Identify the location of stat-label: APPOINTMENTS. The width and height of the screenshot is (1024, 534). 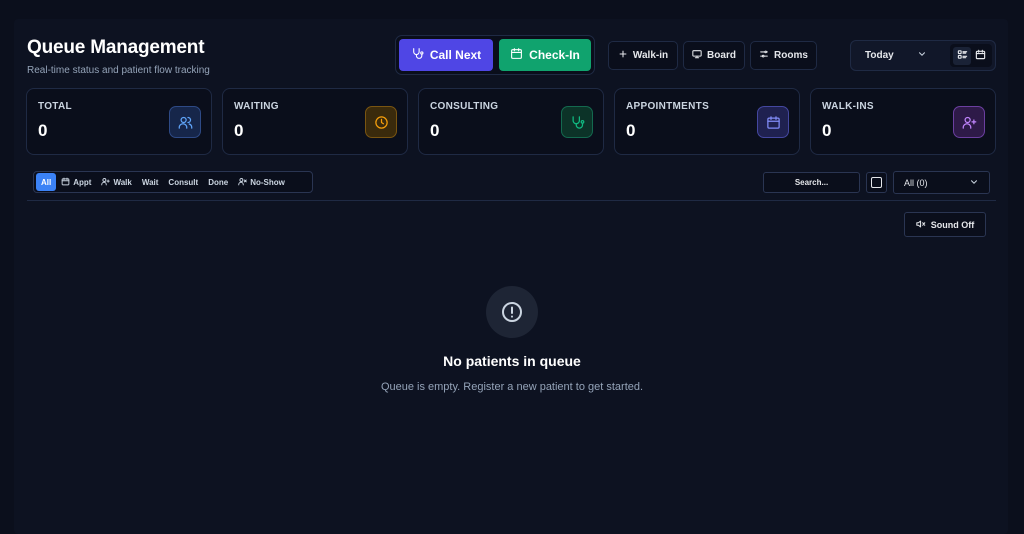
(668, 106).